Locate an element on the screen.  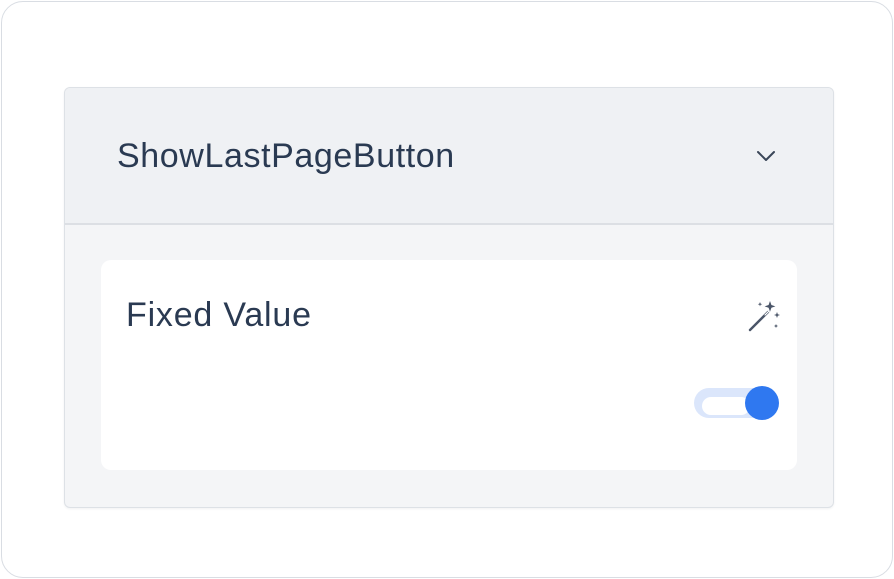
panel-title: ShowLastPageButton is located at coordinates (286, 156).